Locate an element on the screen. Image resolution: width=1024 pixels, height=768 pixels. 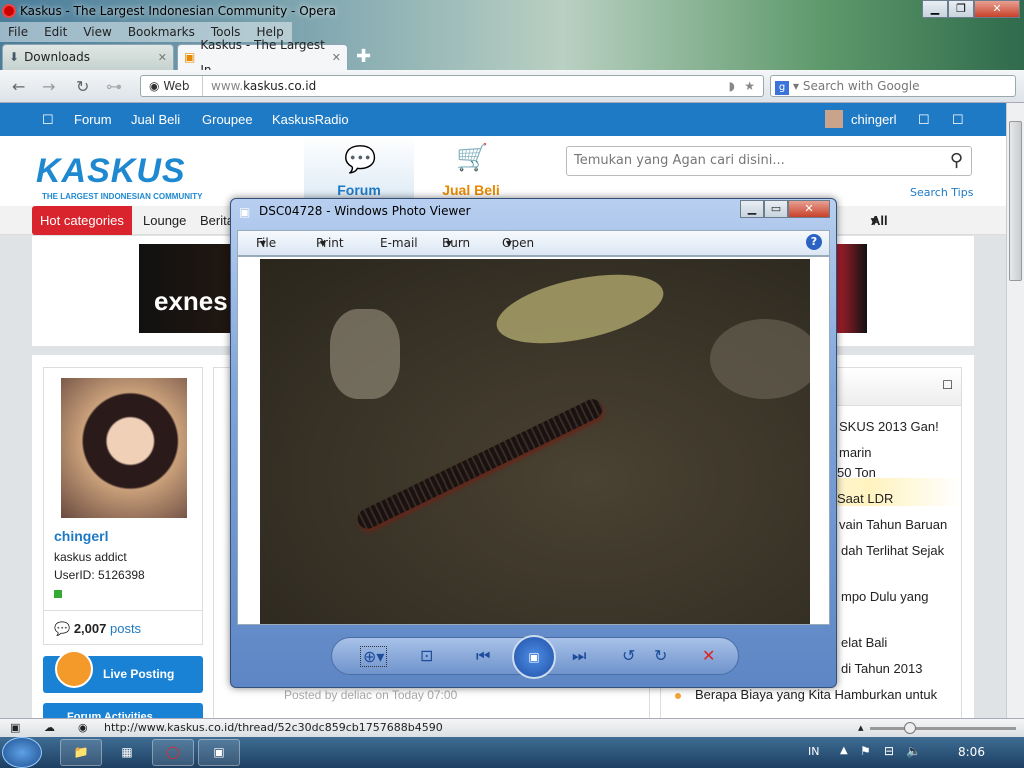
kaskus-logo: KASKUS THE LARGEST INDONESIAN COMMUNITY is located at coordinates (119, 176).